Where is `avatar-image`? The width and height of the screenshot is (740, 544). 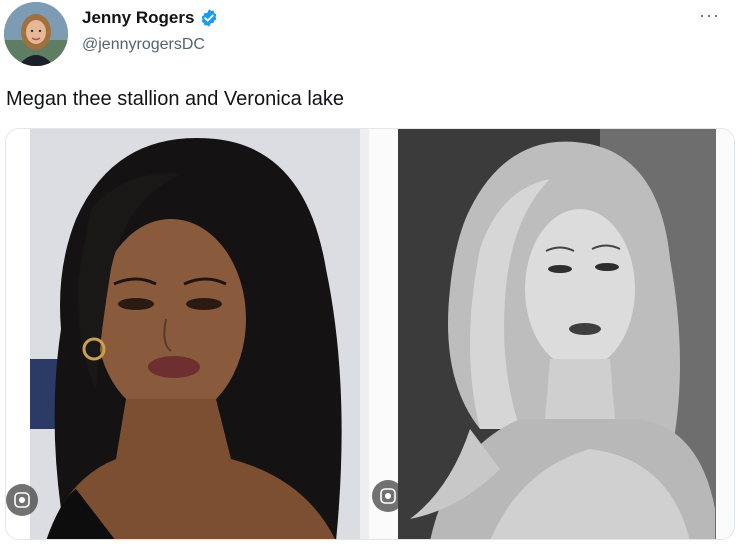 avatar-image is located at coordinates (36, 34).